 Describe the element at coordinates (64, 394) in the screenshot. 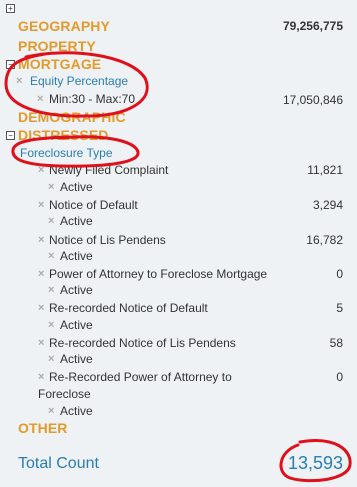

I see `item-label-line2: Foreclose` at that location.